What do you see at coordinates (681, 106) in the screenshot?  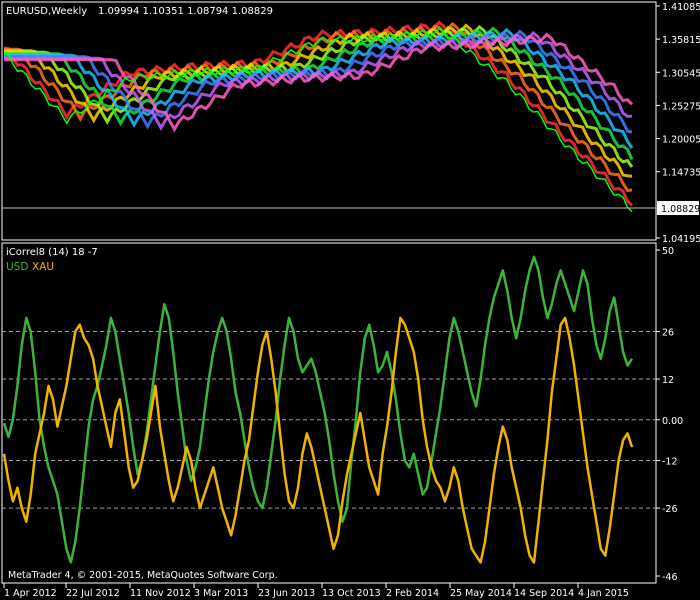 I see `price-tick-label: 1.25275` at bounding box center [681, 106].